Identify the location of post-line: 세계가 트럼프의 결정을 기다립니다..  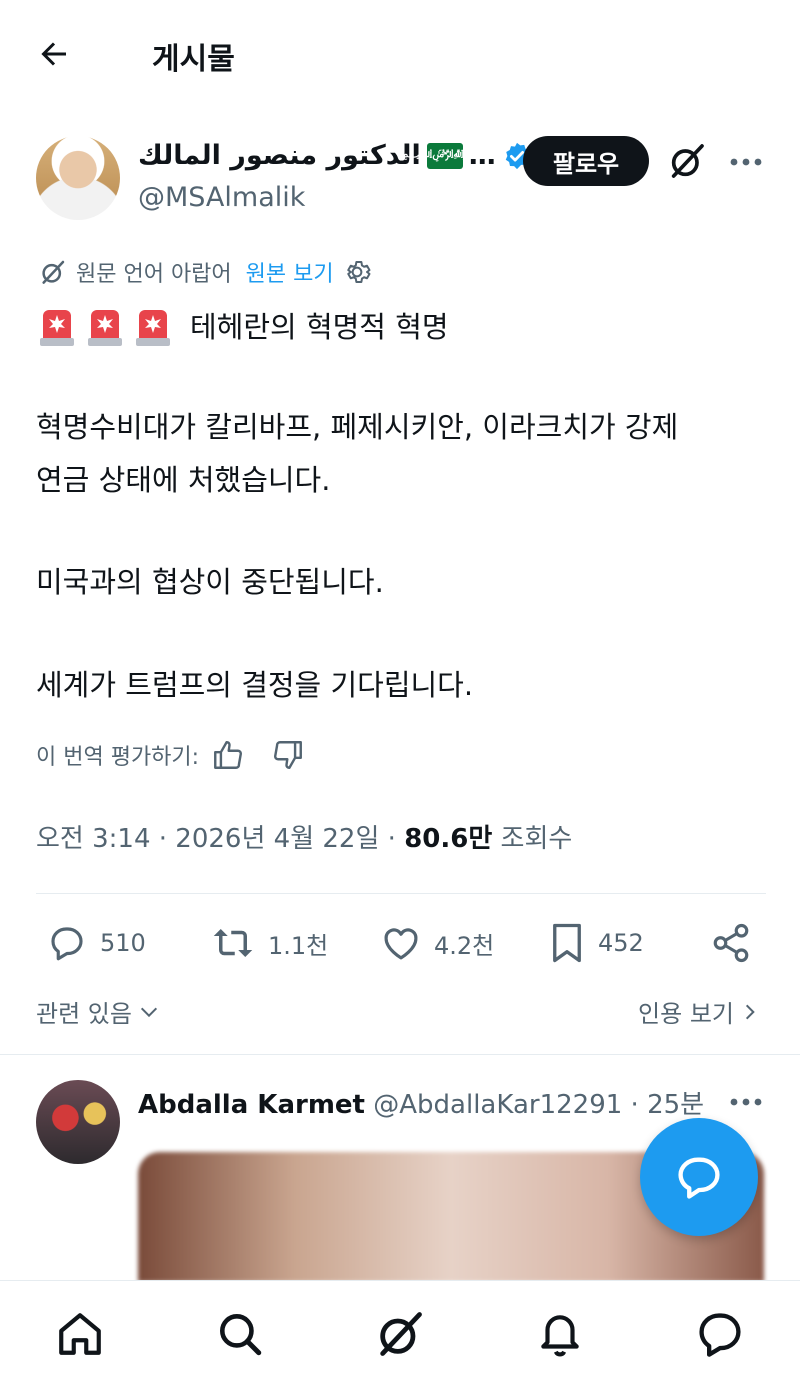
(255, 685).